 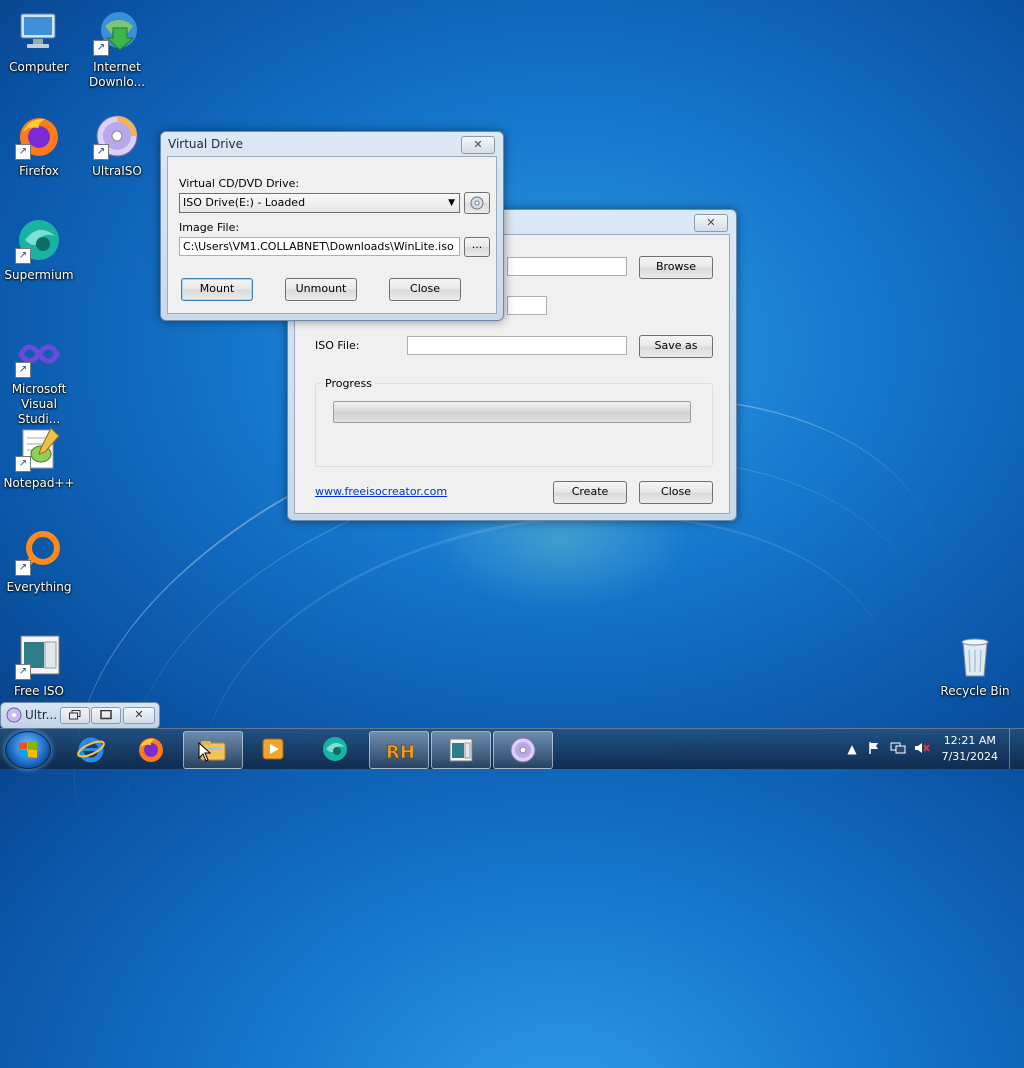 What do you see at coordinates (39, 67) in the screenshot?
I see `desktop-icon-label: Computer` at bounding box center [39, 67].